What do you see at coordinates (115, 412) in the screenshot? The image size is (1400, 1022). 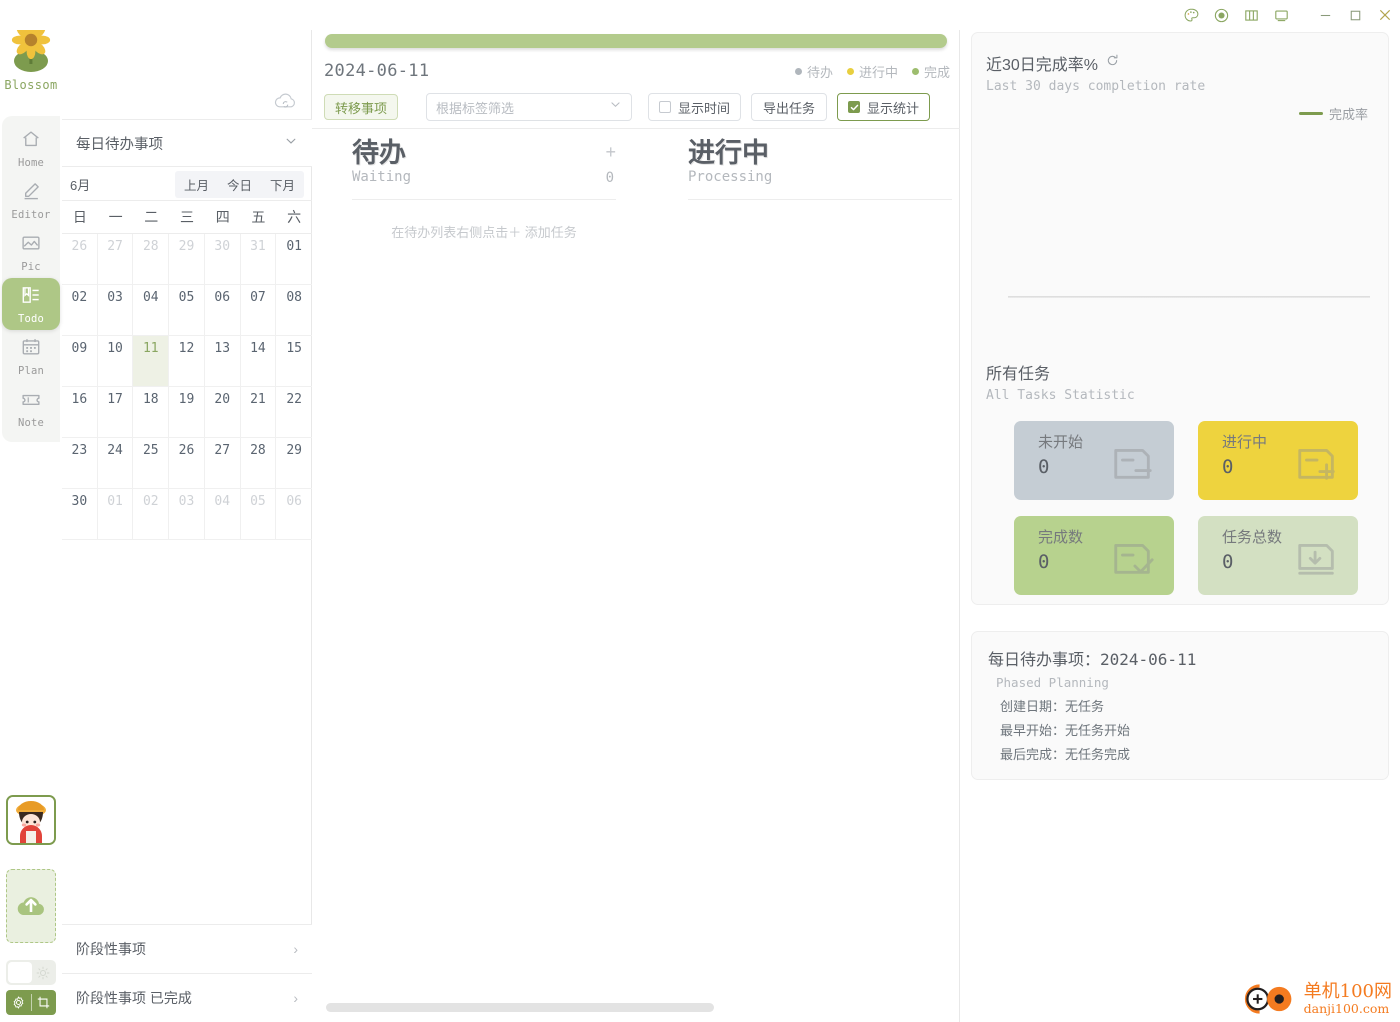 I see `calendar-day: 17` at bounding box center [115, 412].